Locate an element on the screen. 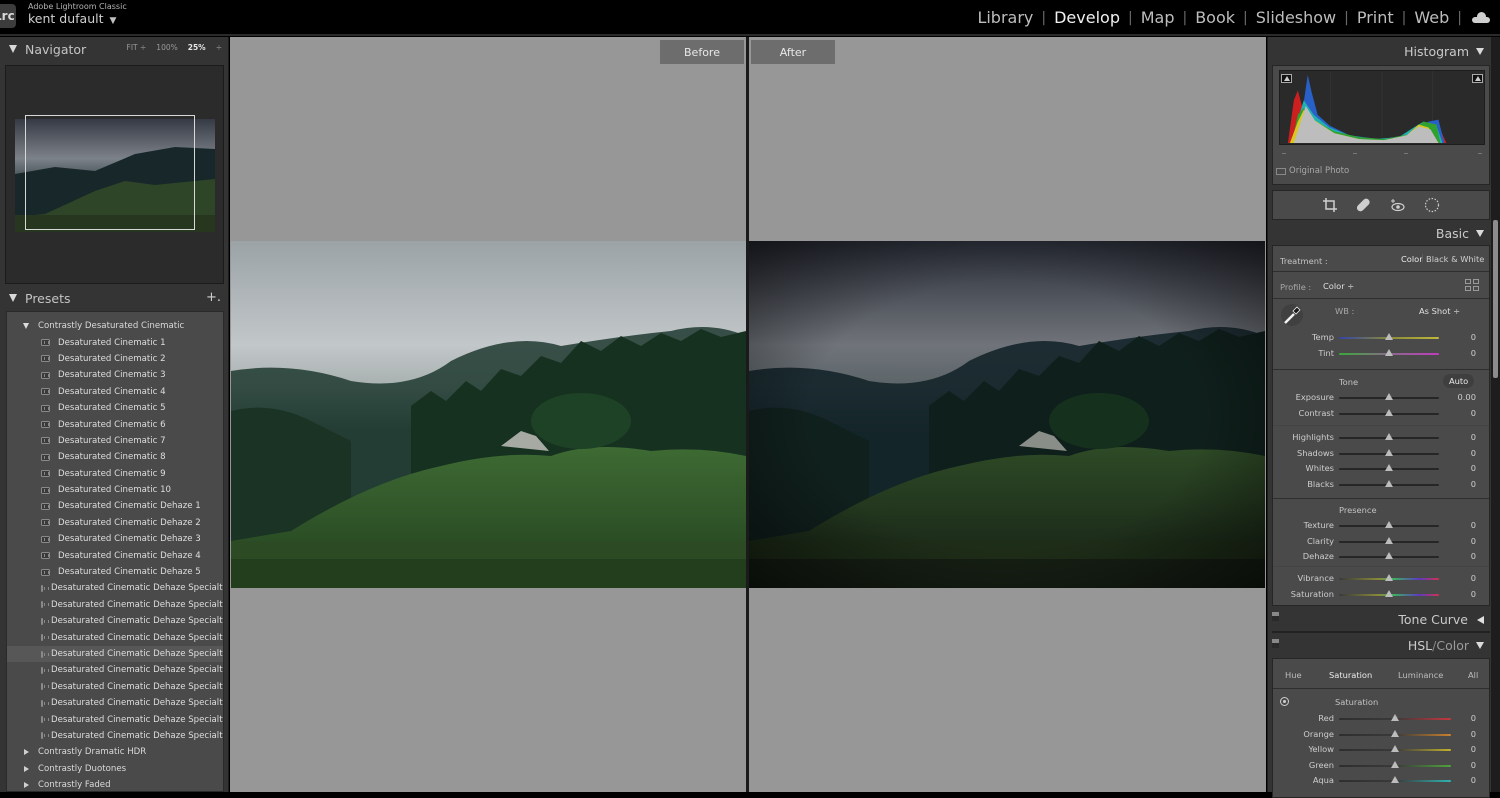 This screenshot has height=798, width=1500. preset-group: Contrastly Dramatic HDR is located at coordinates (115, 752).